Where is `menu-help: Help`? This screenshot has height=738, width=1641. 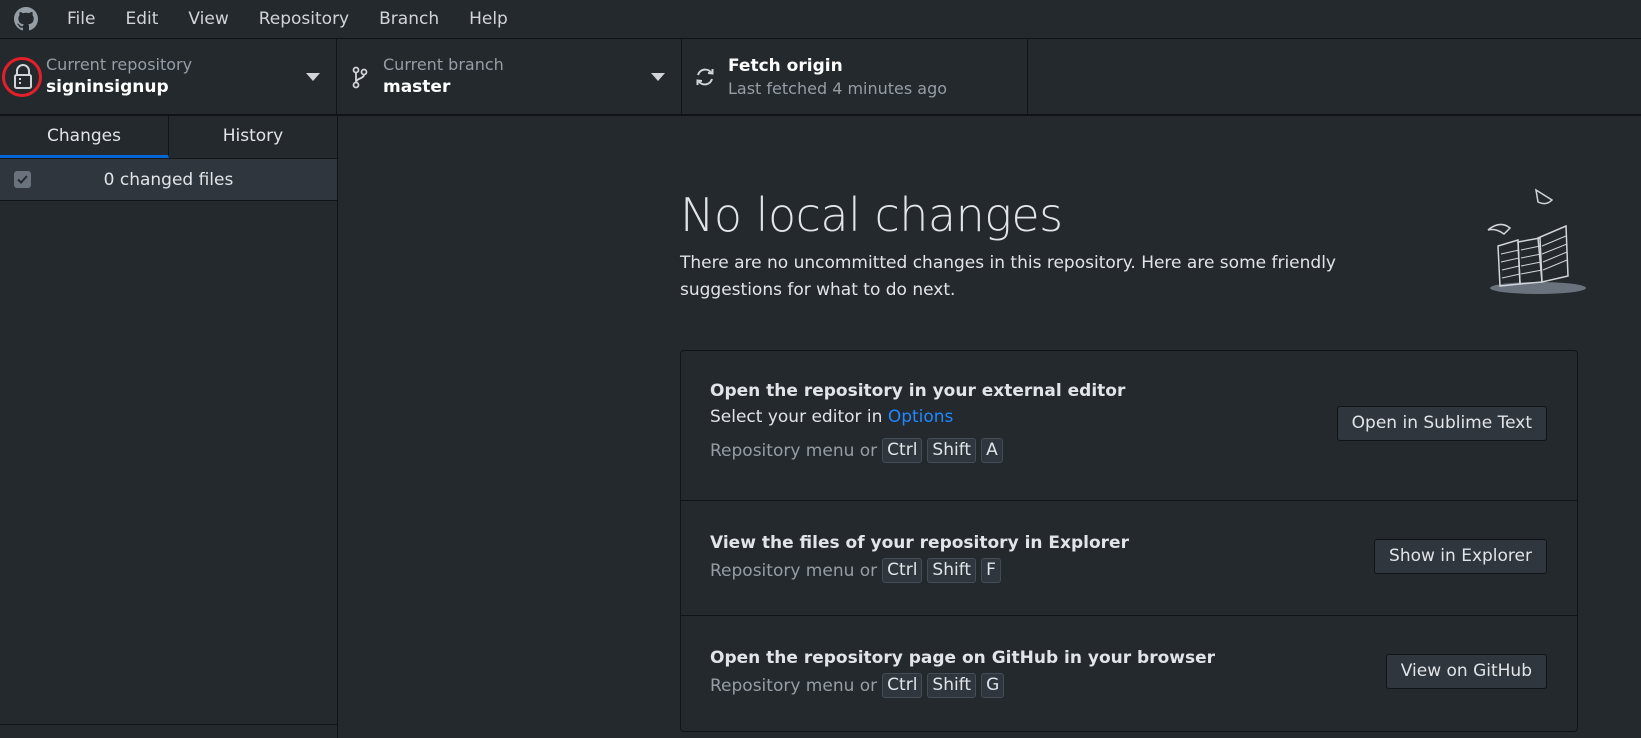
menu-help: Help is located at coordinates (488, 19).